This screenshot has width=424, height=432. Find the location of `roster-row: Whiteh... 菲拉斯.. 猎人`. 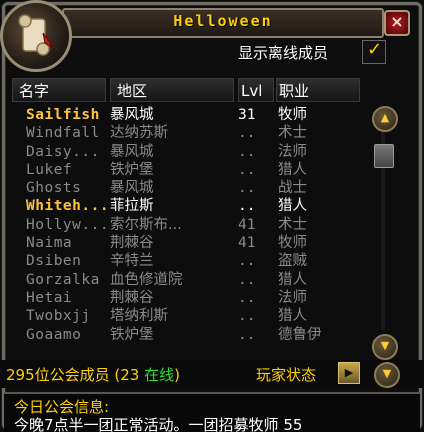

roster-row: Whiteh... 菲拉斯.. 猎人 is located at coordinates (187, 206).